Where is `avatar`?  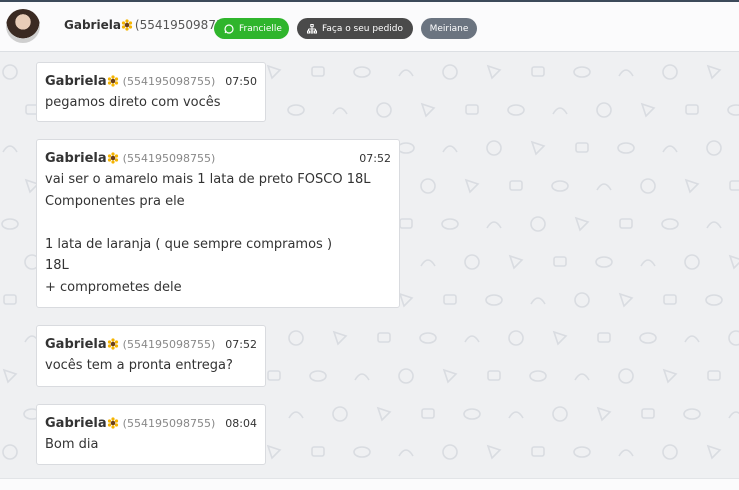 avatar is located at coordinates (23, 26).